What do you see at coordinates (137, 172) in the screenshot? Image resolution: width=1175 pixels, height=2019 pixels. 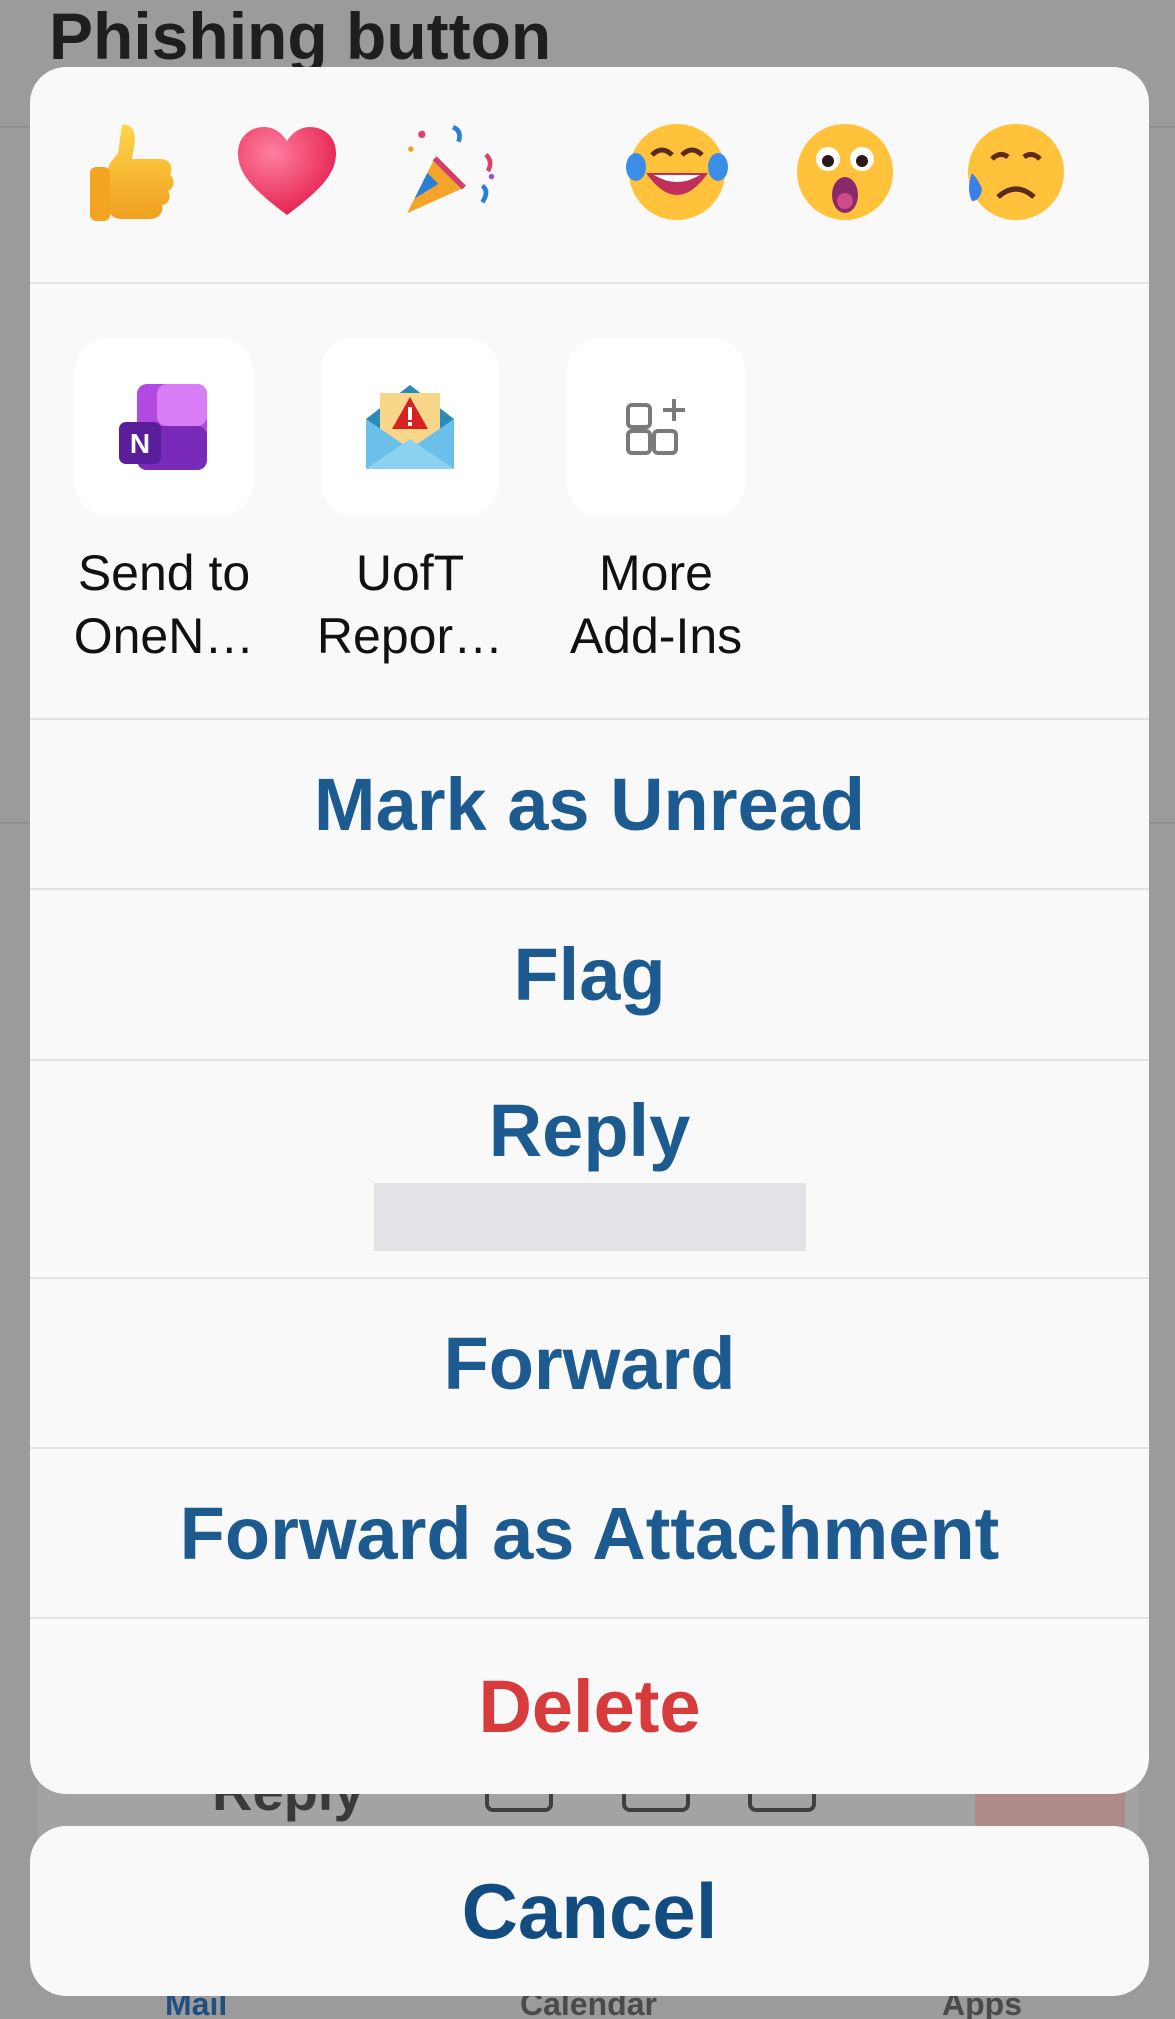 I see `thumbs-up-icon` at bounding box center [137, 172].